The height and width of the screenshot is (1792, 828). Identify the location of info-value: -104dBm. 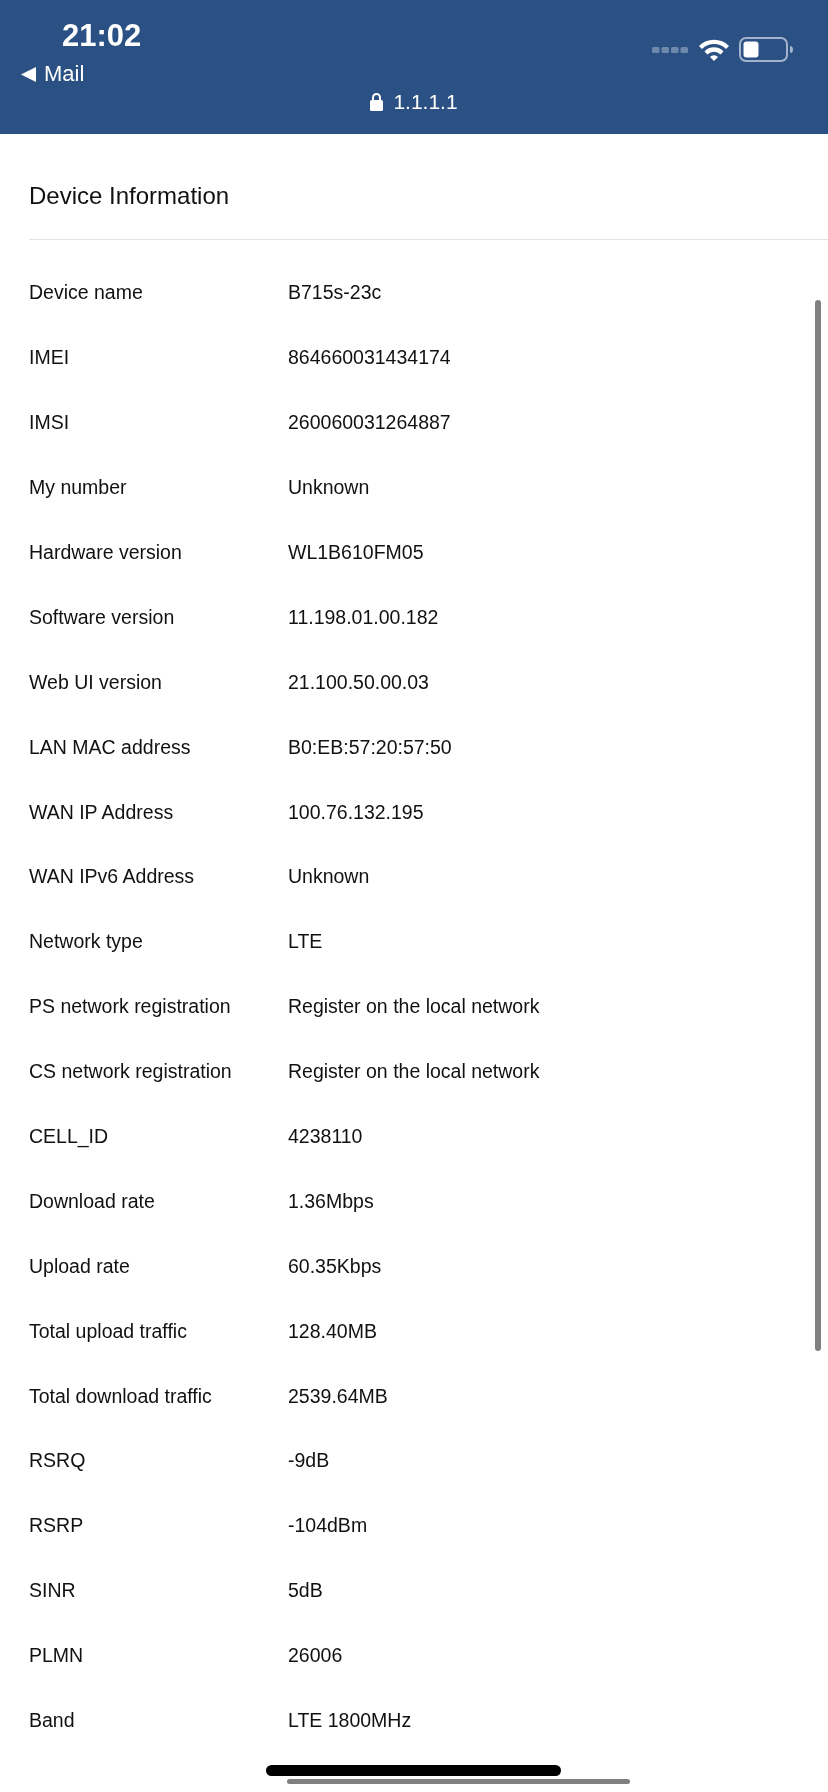
(328, 1525).